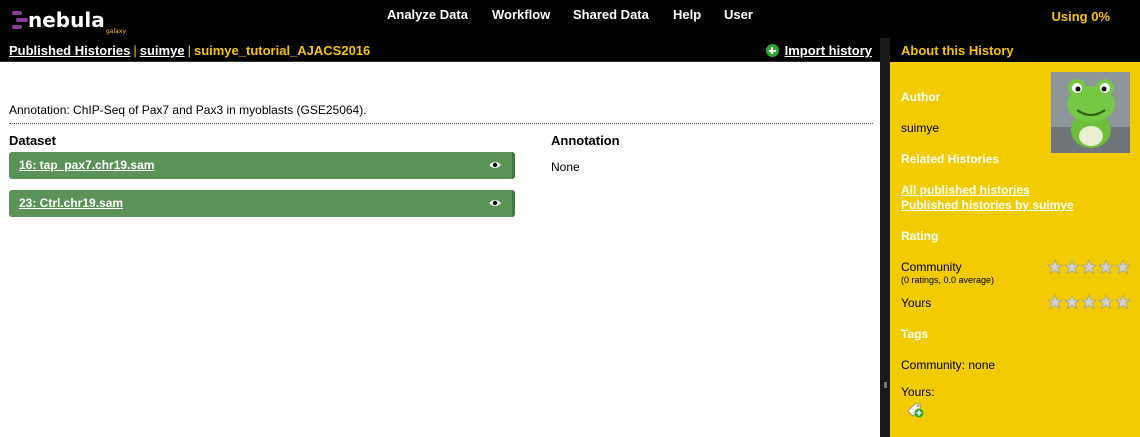  What do you see at coordinates (585, 140) in the screenshot?
I see `column-header-annotation: Annotation` at bounding box center [585, 140].